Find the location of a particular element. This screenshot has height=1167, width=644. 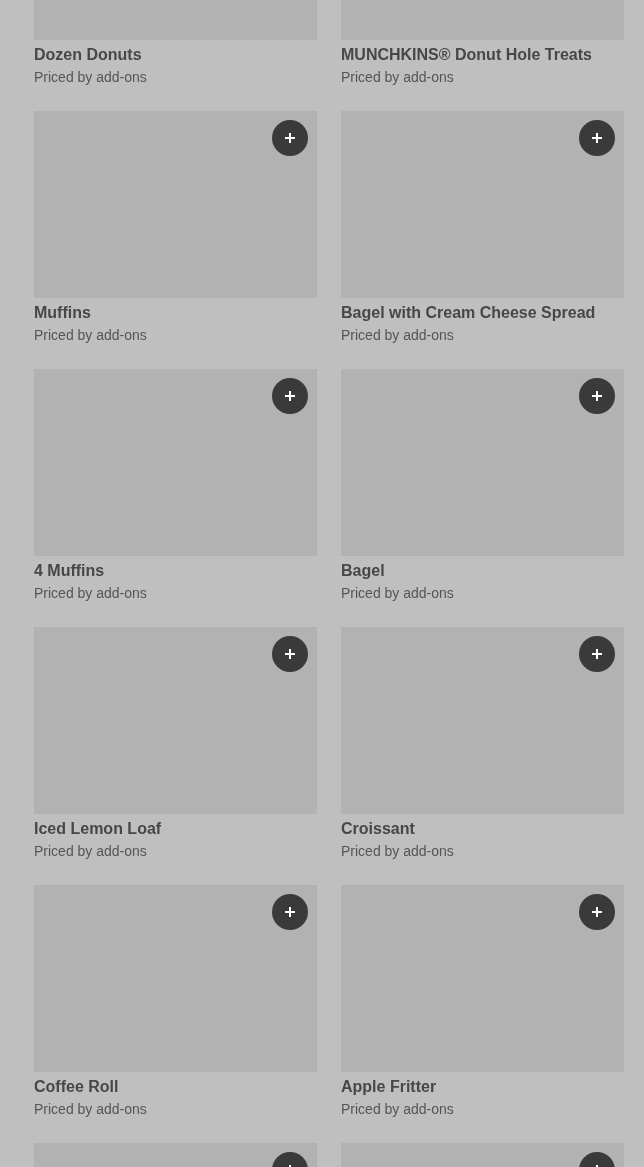

item-title: Coffee Roll is located at coordinates (77, 1087).